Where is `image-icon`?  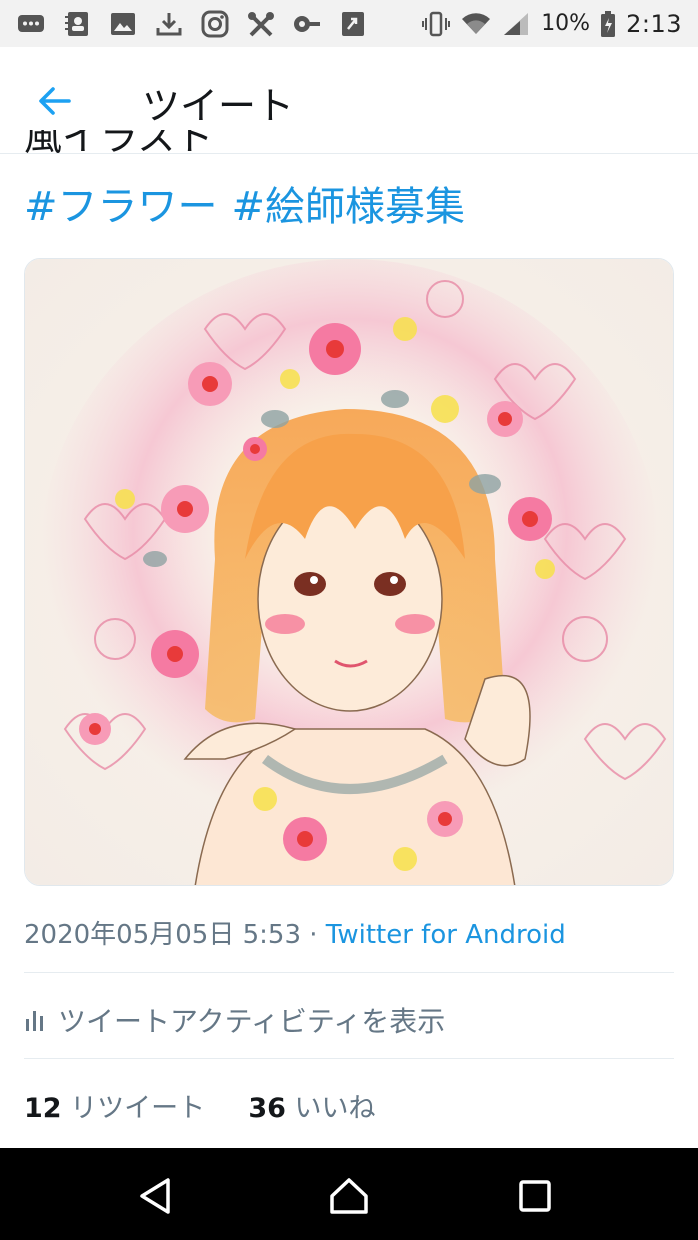
image-icon is located at coordinates (123, 24).